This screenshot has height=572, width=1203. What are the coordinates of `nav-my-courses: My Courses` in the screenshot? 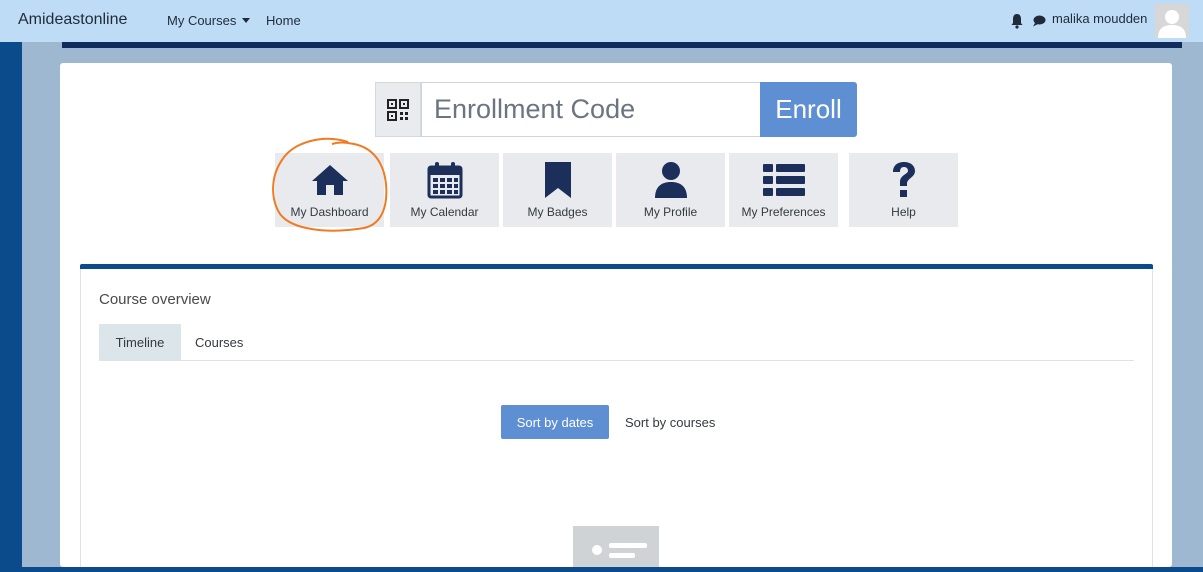 It's located at (209, 20).